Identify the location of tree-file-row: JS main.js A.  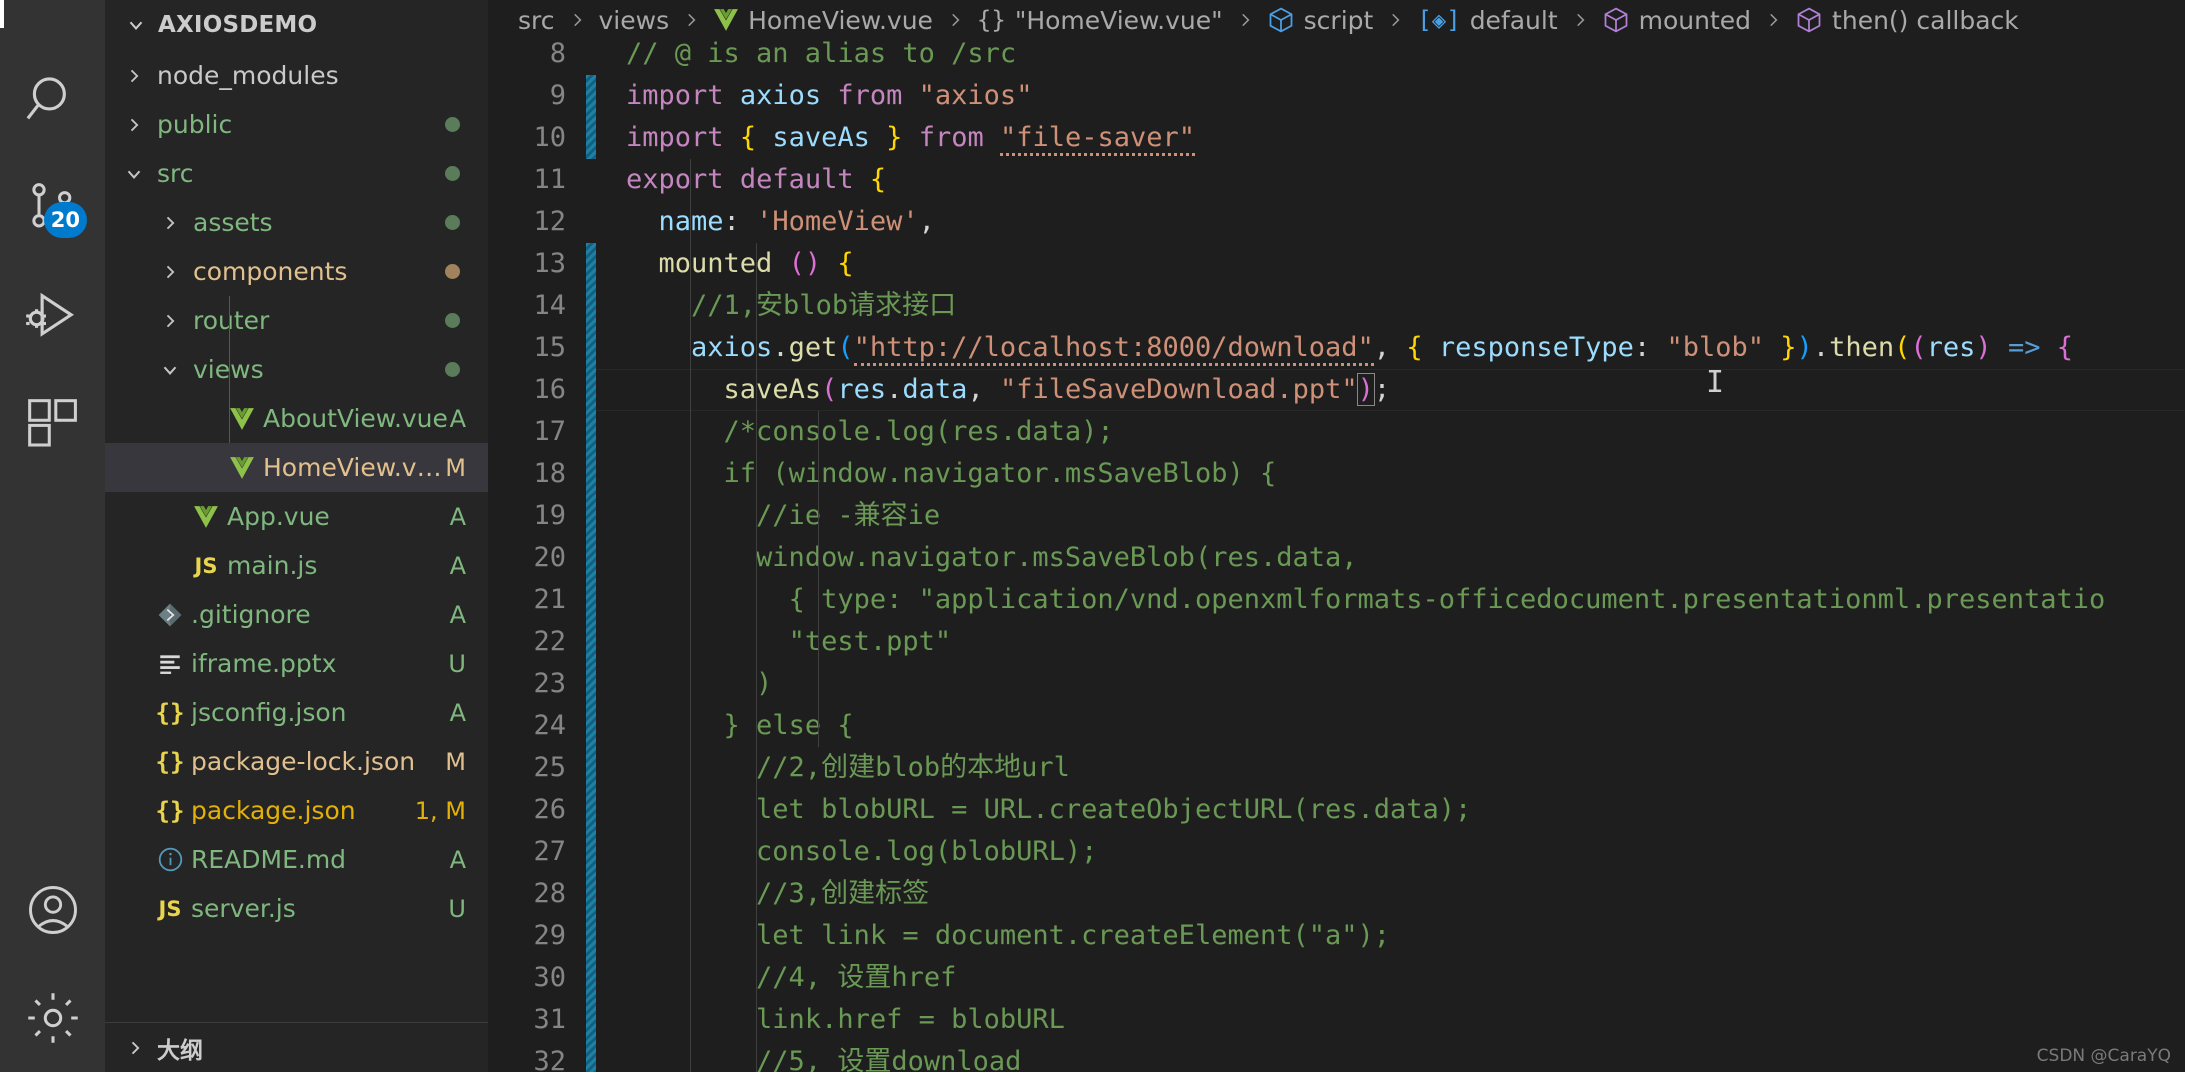
(296, 565).